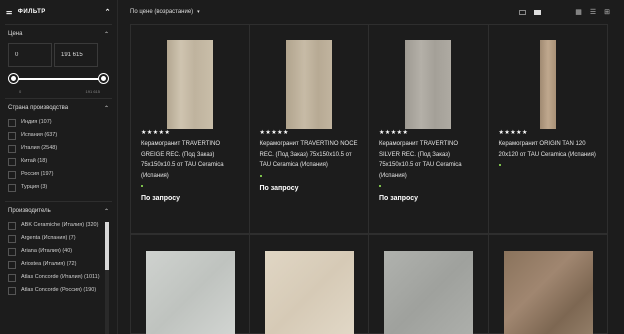 The width and height of the screenshot is (624, 334). Describe the element at coordinates (58, 34) in the screenshot. I see `price-panel-header: Цена ⌃` at that location.